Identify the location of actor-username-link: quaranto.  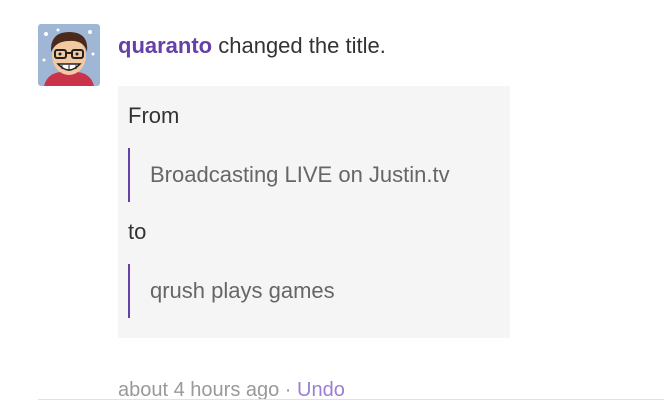
(165, 45).